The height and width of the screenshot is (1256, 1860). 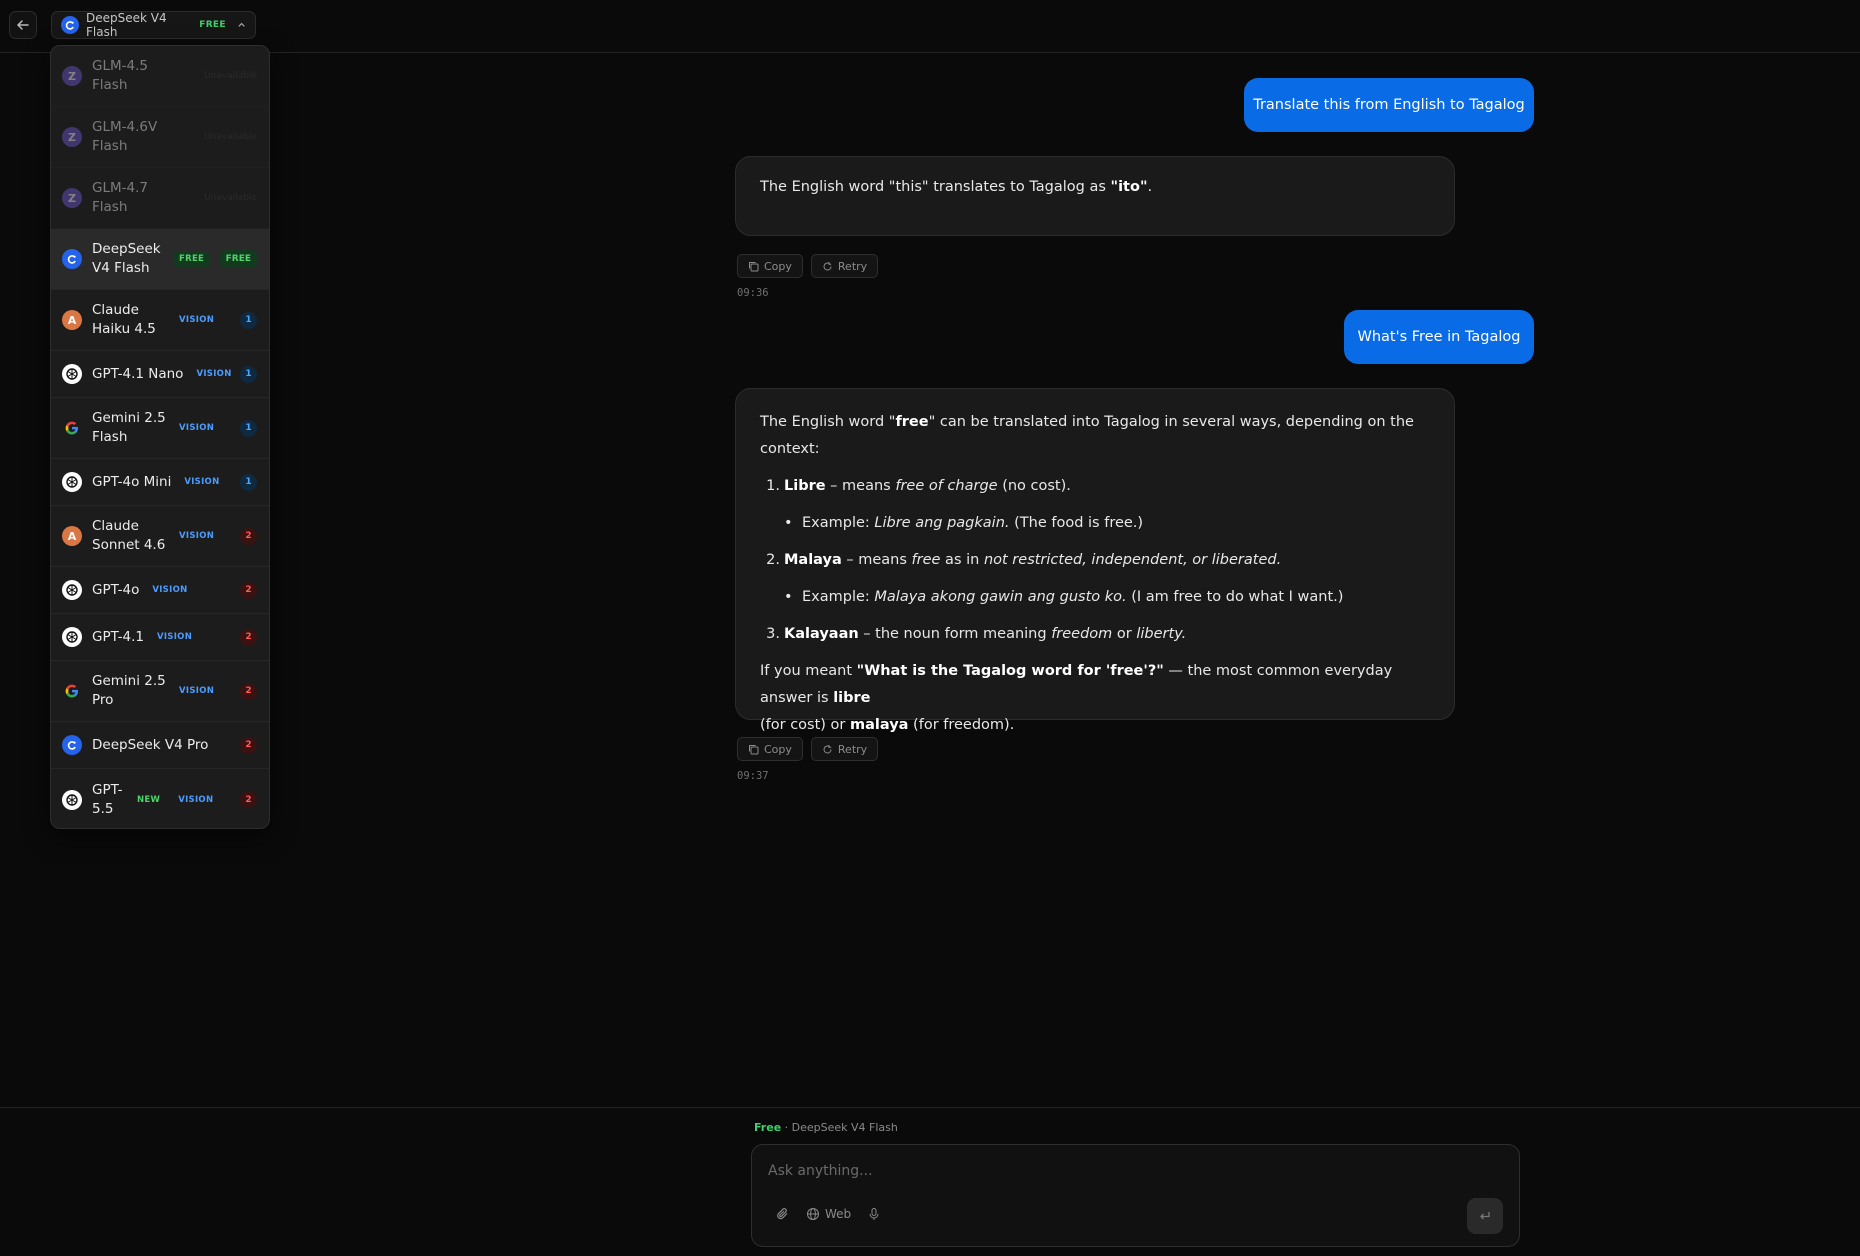 I want to click on user-message-text: Translate this from English to Tagalog, so click(x=1389, y=105).